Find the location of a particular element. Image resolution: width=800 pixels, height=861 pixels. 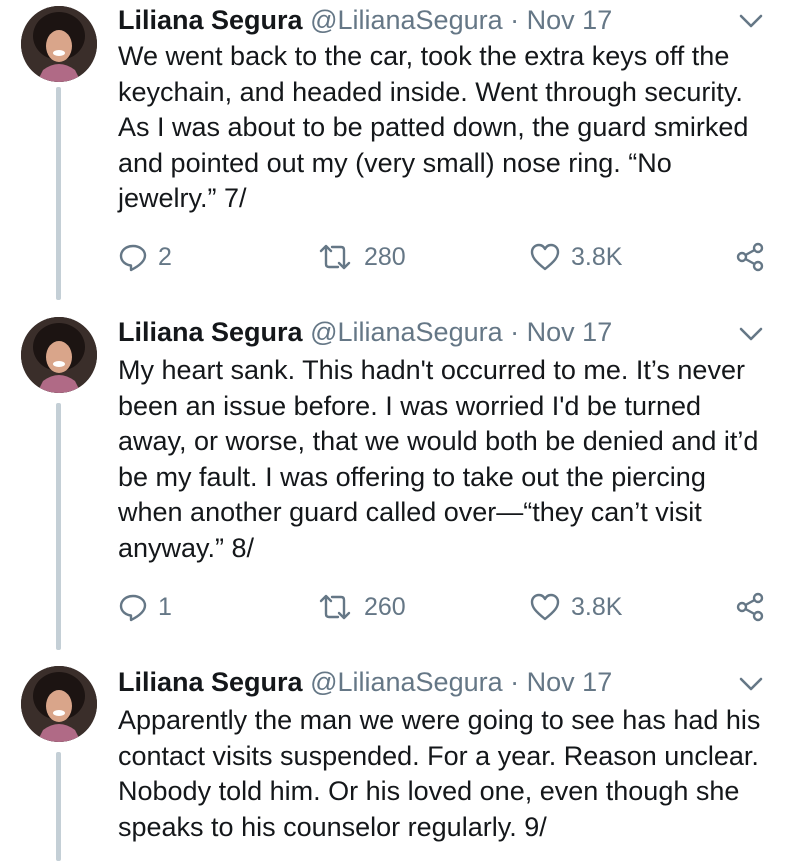

reply-count: 2 is located at coordinates (165, 256).